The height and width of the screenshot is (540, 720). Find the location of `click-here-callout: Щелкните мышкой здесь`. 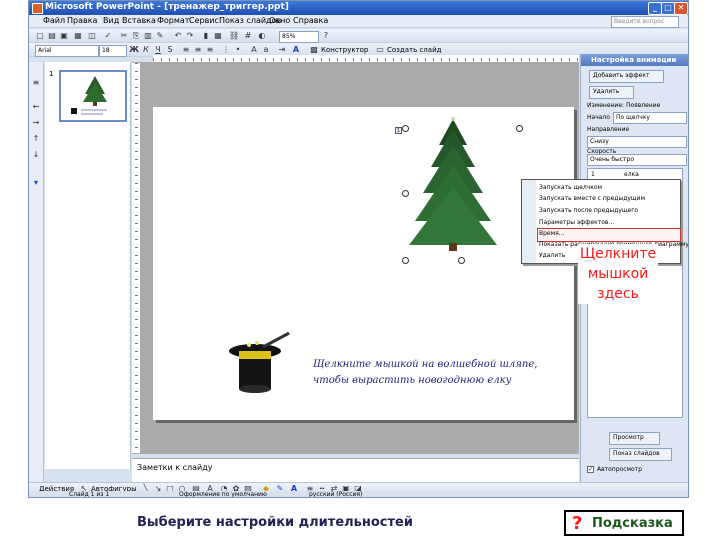

click-here-callout: Щелкните мышкой здесь is located at coordinates (618, 274).